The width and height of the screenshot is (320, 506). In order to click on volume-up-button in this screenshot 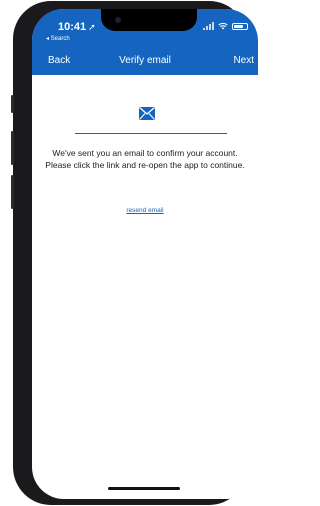, I will do `click(12, 148)`.